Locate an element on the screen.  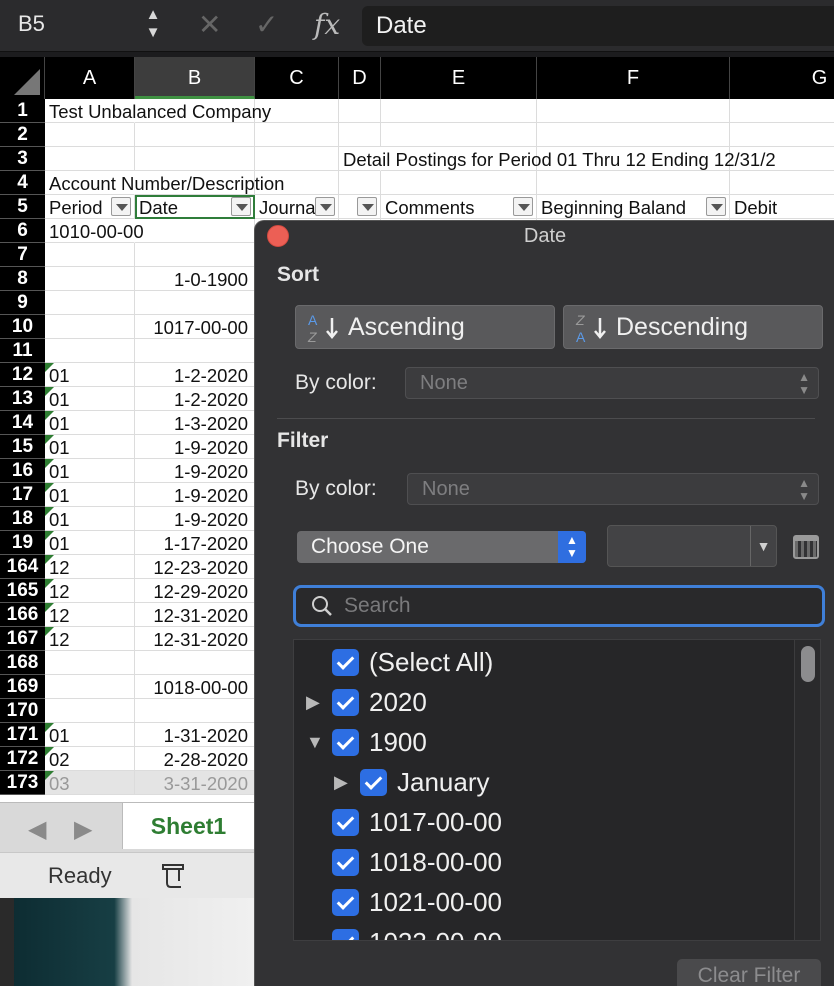
cell-e2 is located at coordinates (459, 135).